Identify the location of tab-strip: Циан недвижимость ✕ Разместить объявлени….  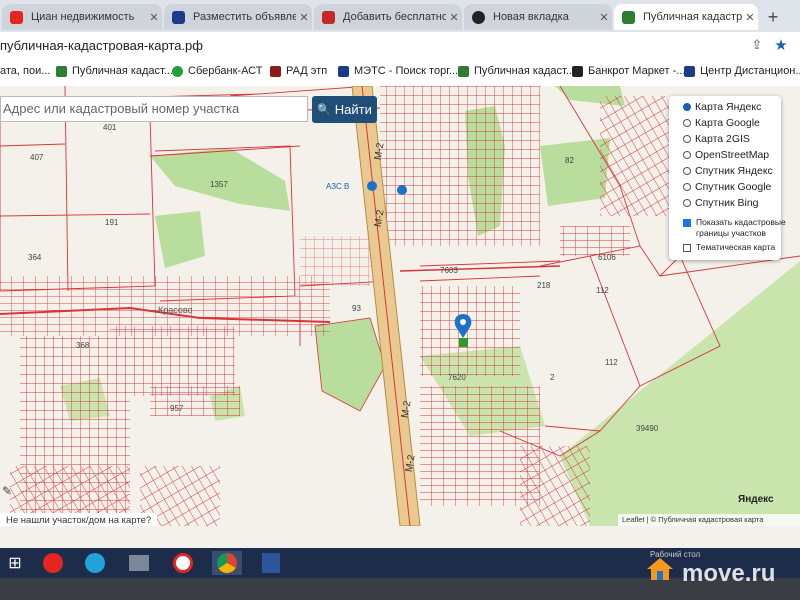
(400, 16).